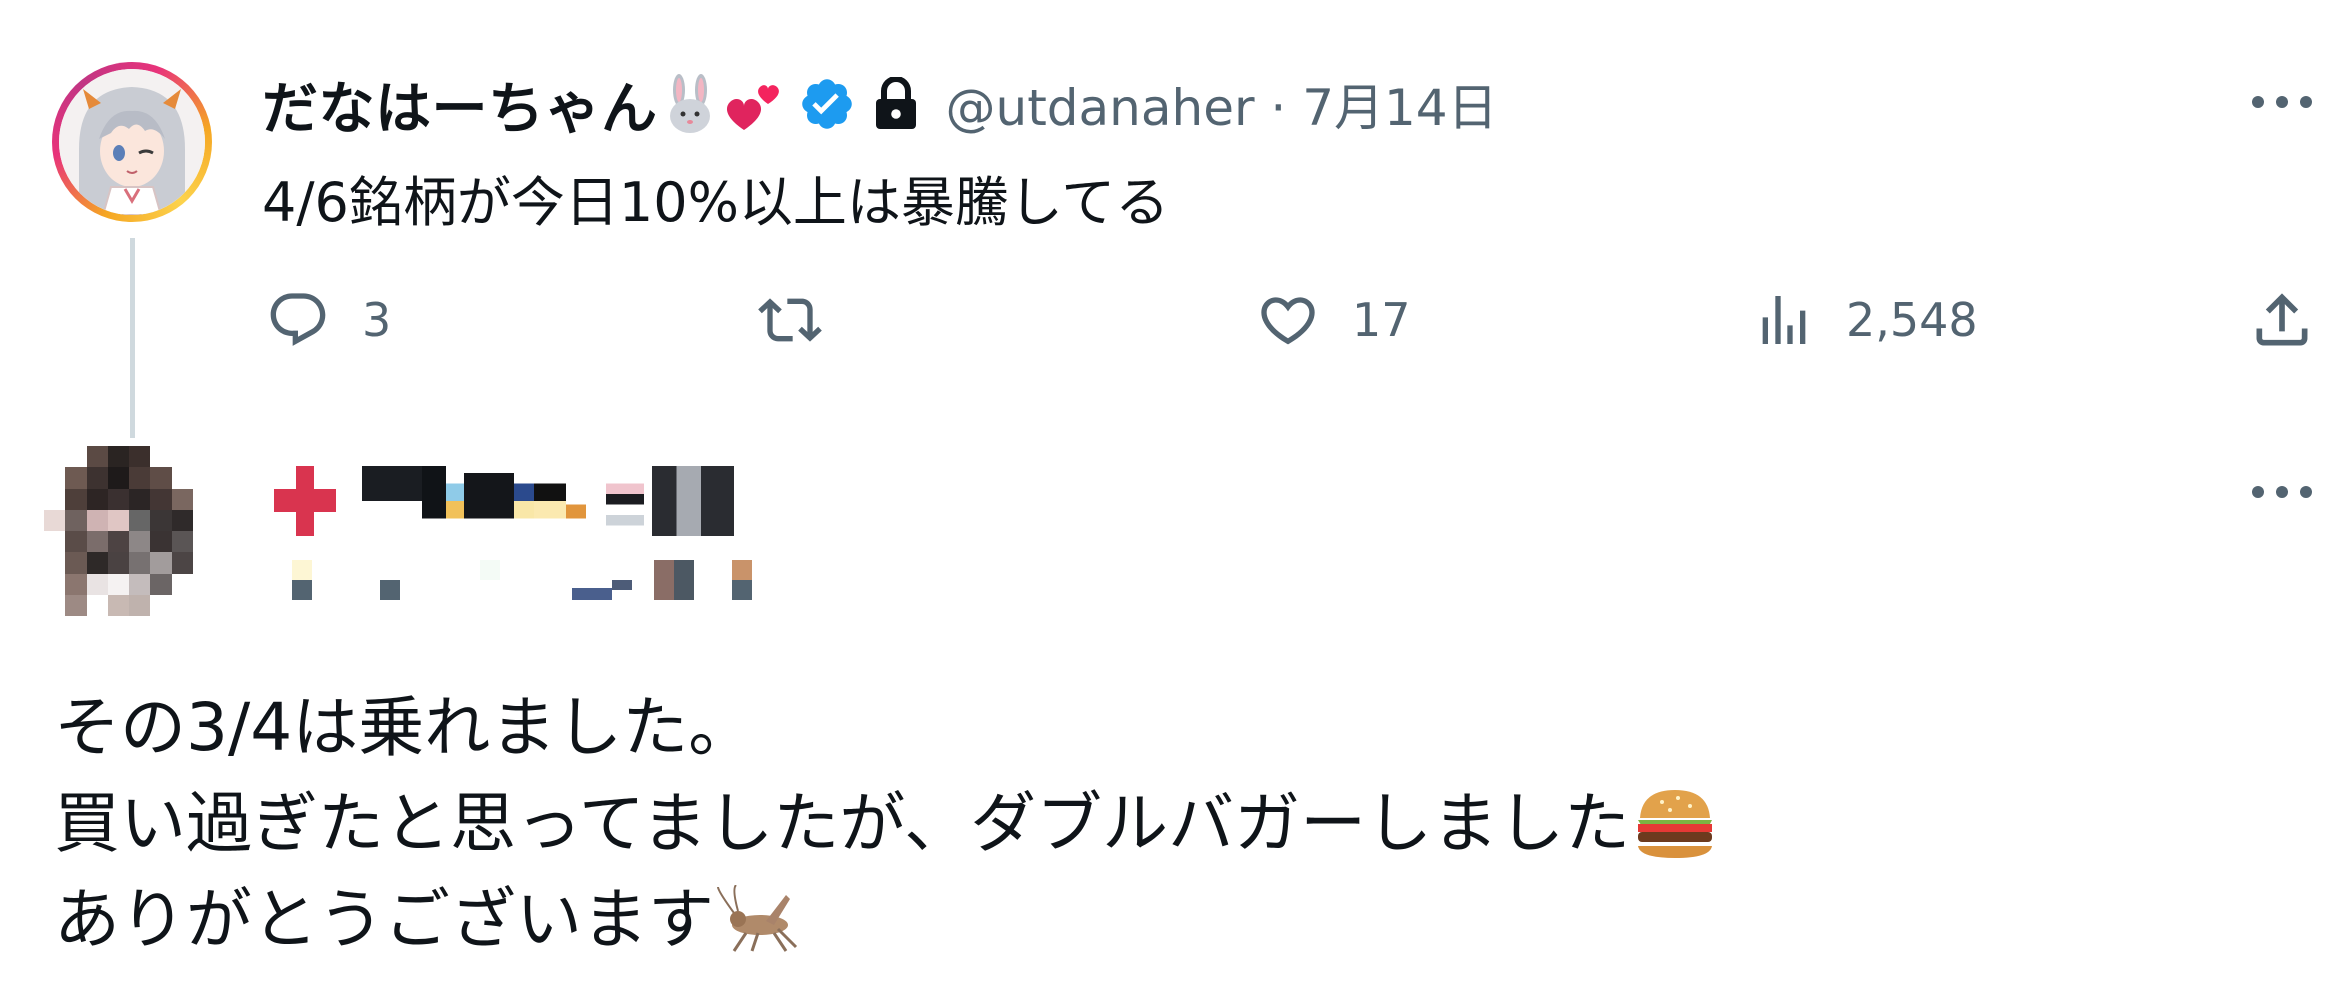 This screenshot has width=2350, height=1001. I want to click on author-handle-and-time: @utdanaher · 7月14日, so click(1222, 104).